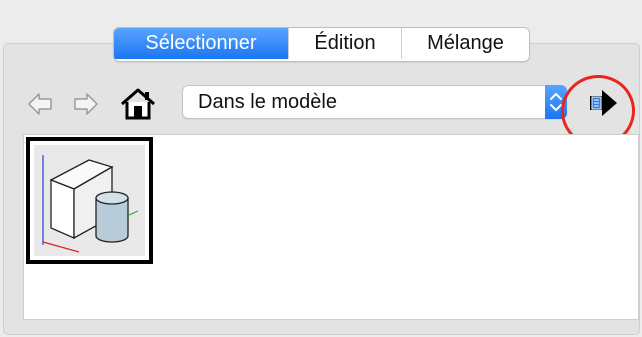 The height and width of the screenshot is (337, 642). I want to click on collection-select-value: Dans le modèle, so click(267, 102).